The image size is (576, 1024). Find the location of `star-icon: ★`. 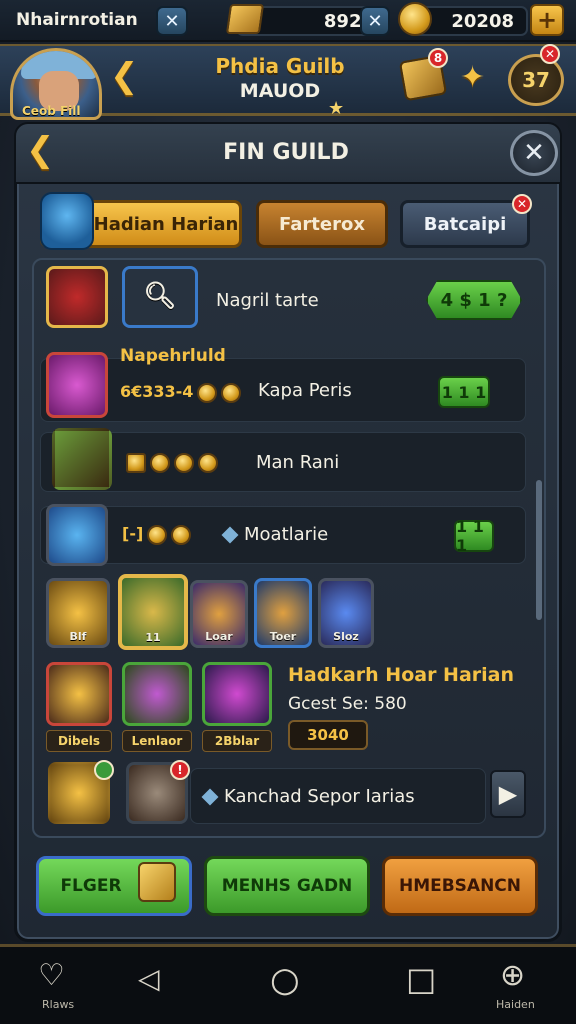

star-icon: ★ is located at coordinates (336, 108).